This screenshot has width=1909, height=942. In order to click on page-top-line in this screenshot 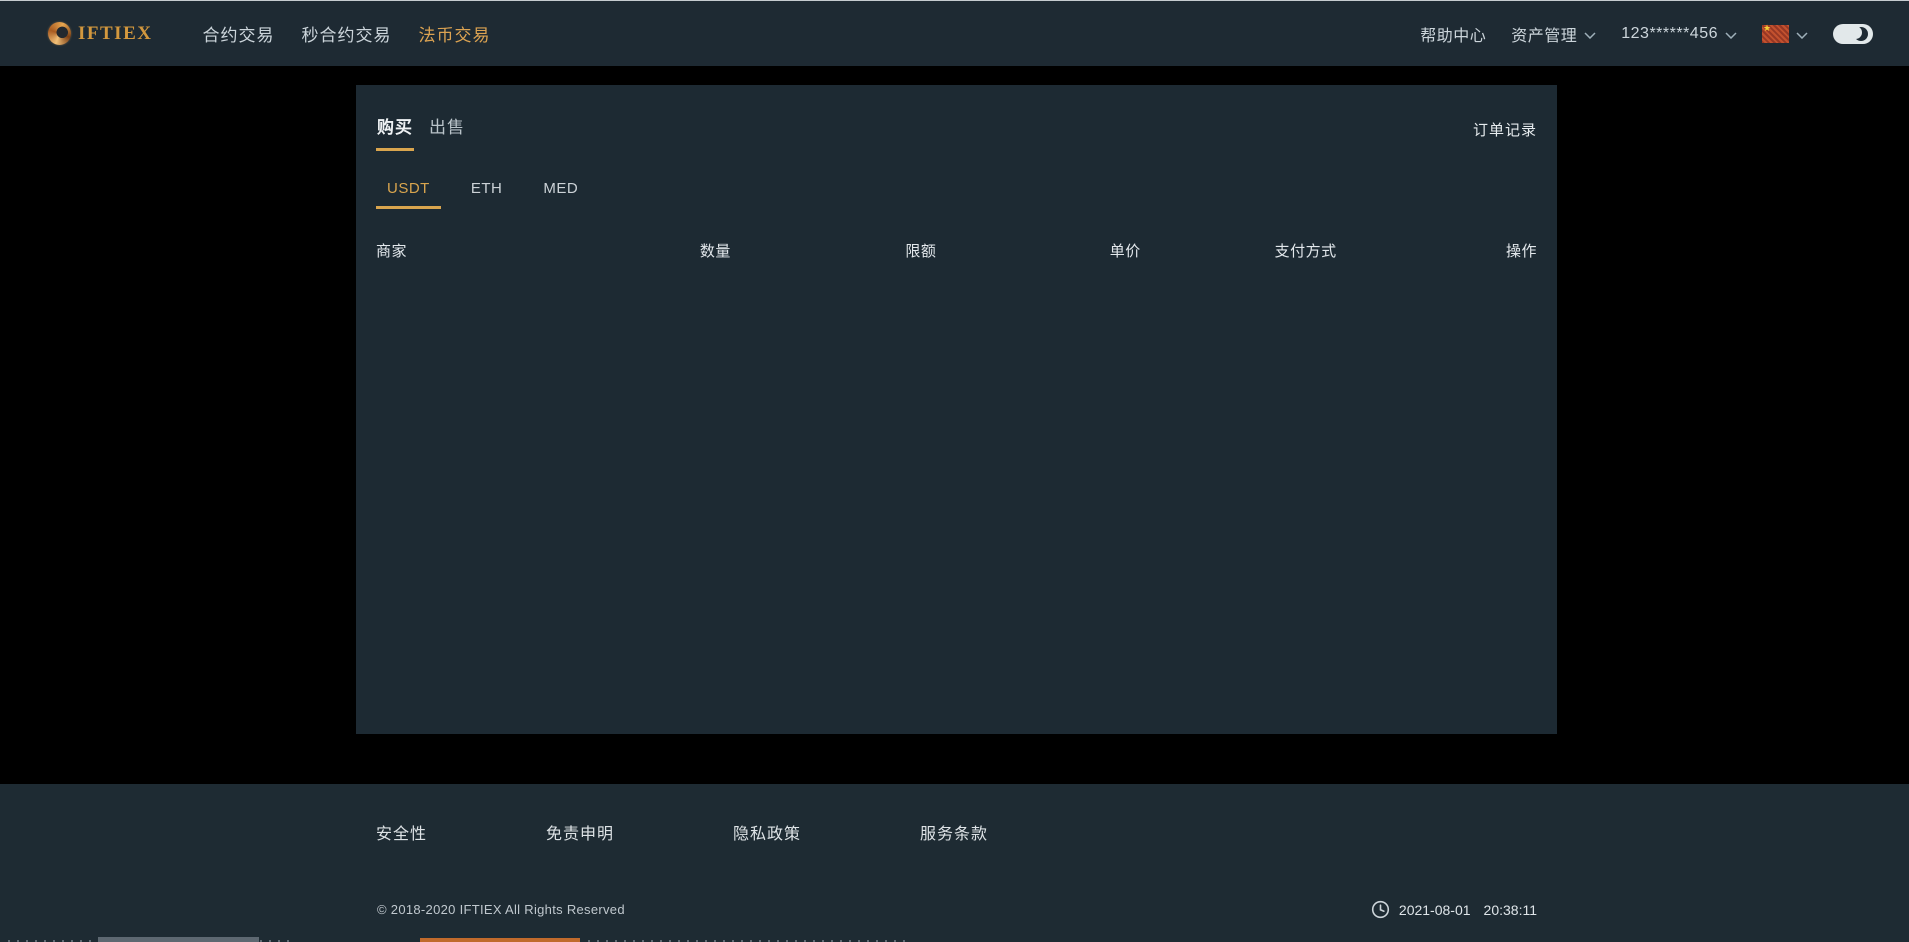, I will do `click(954, 0)`.